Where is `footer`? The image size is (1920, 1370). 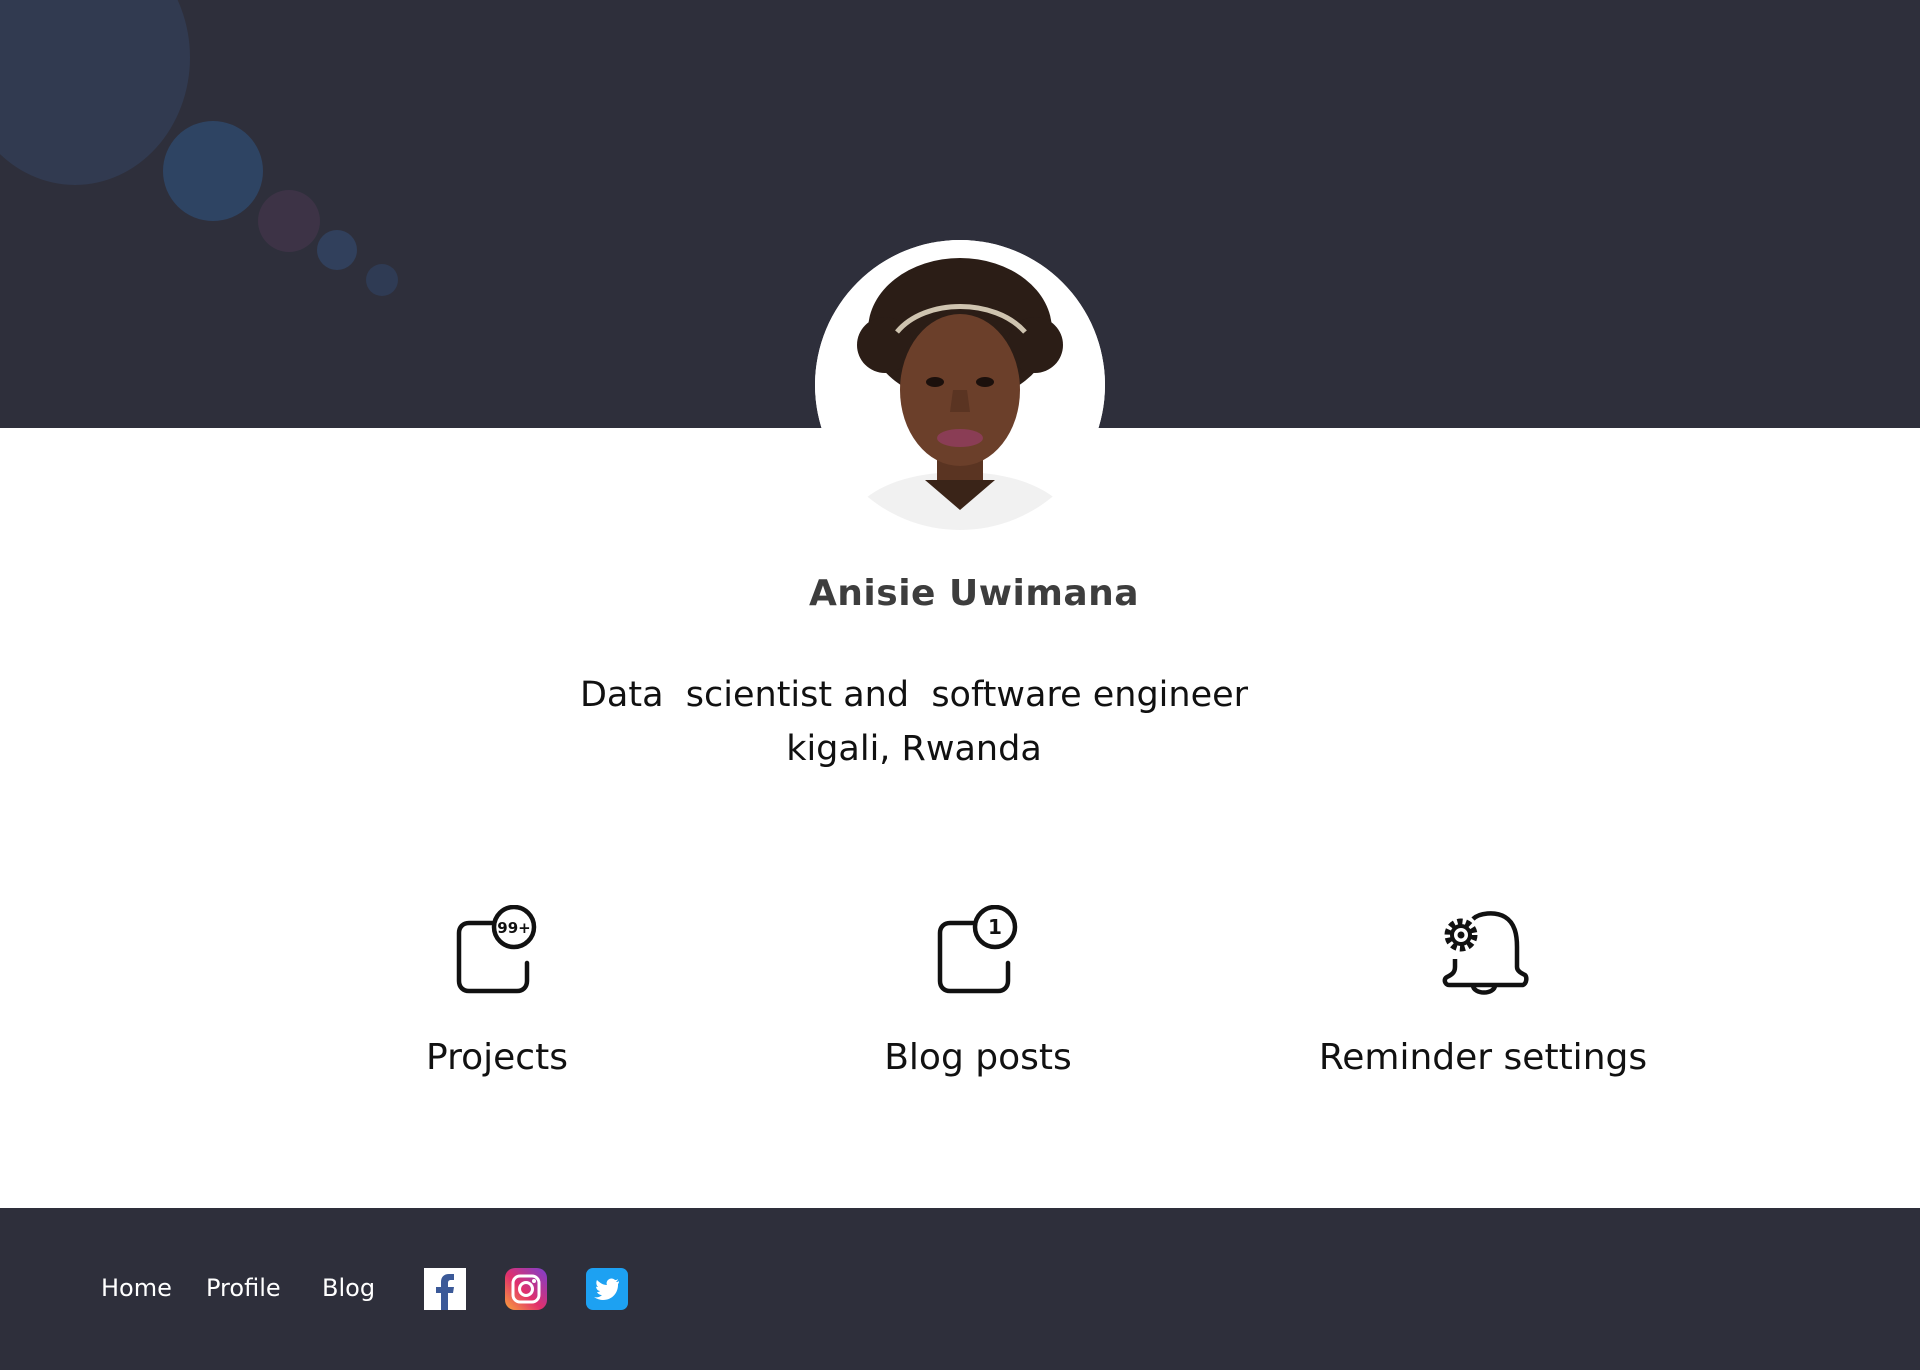 footer is located at coordinates (960, 1289).